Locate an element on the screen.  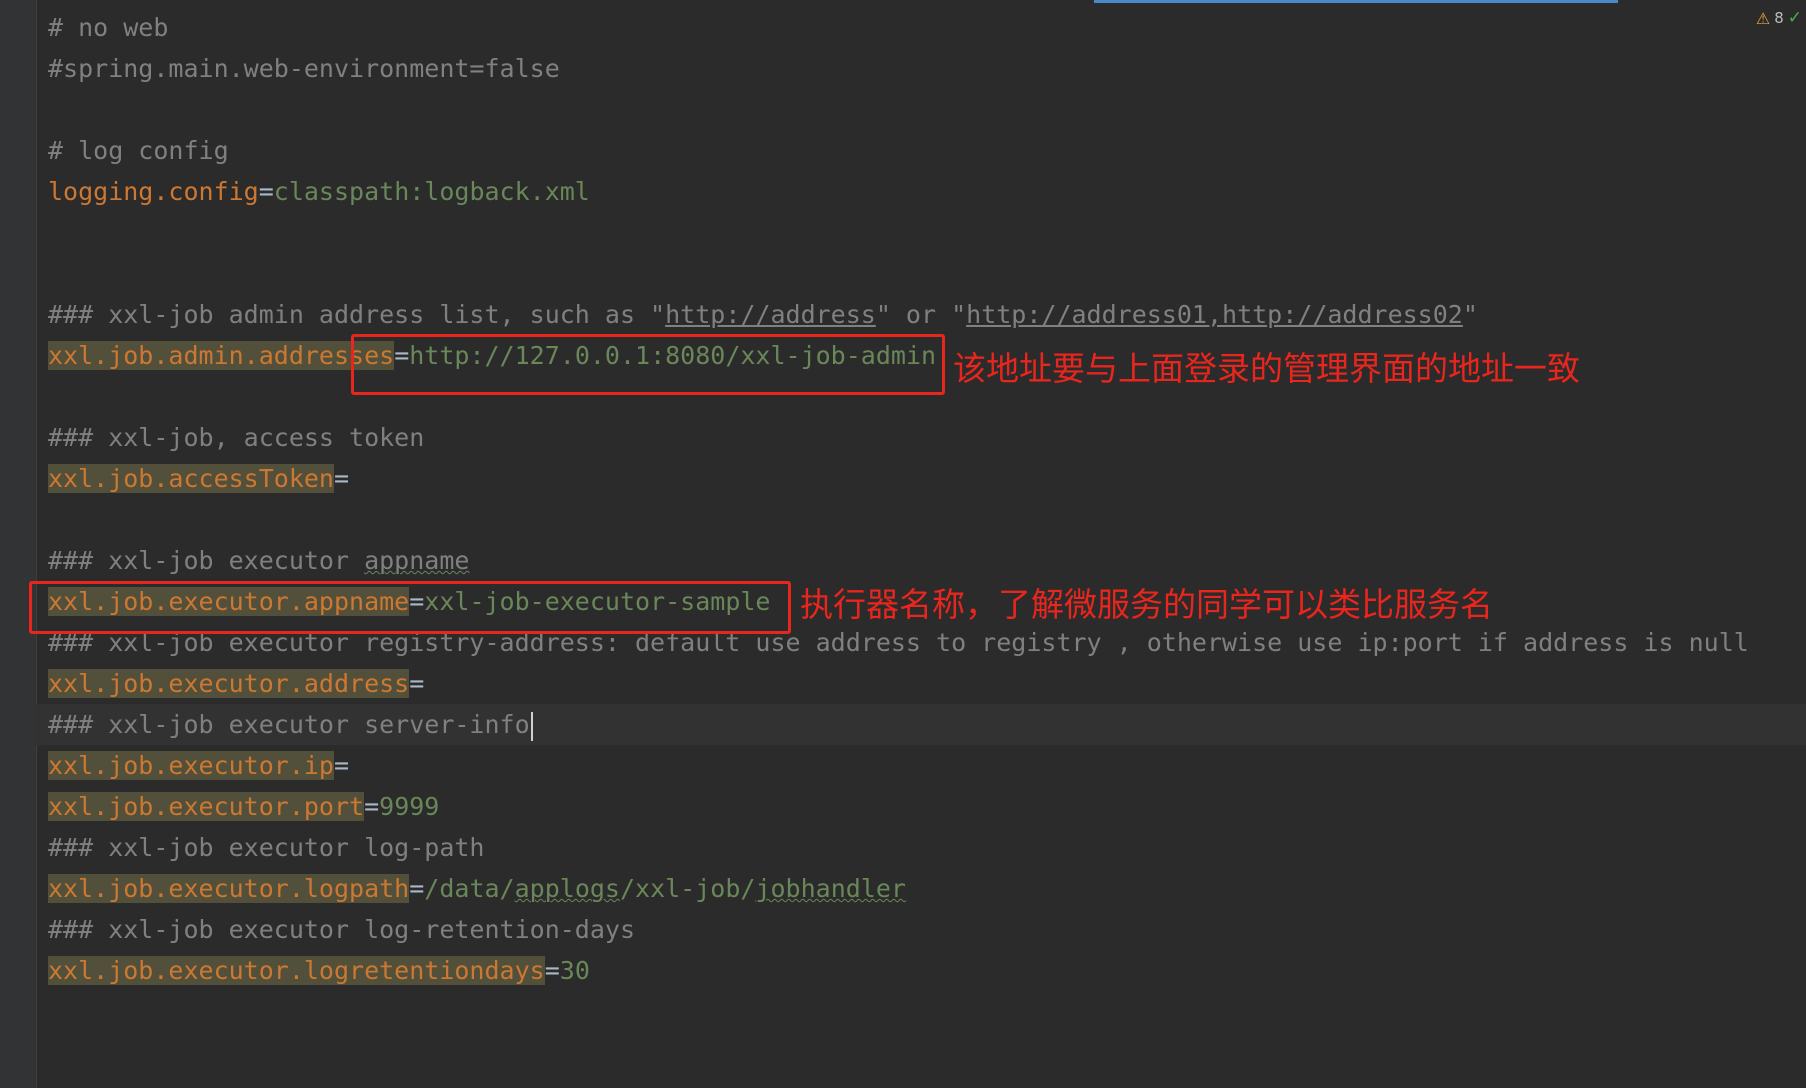
property-key: xxl.job.executor.logretentiondays is located at coordinates (296, 970).